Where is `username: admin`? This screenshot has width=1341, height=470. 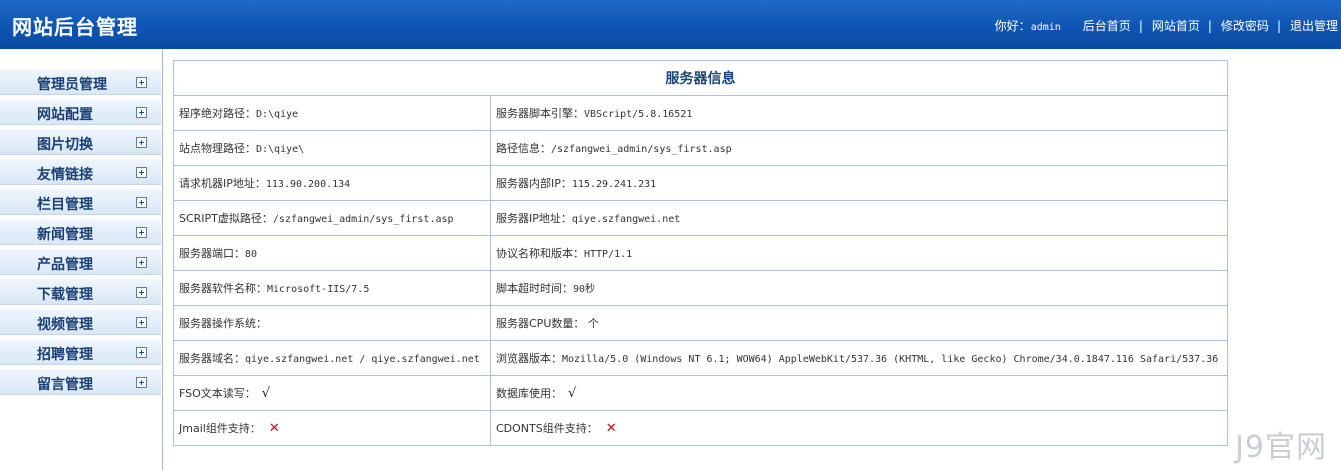
username: admin is located at coordinates (1045, 27).